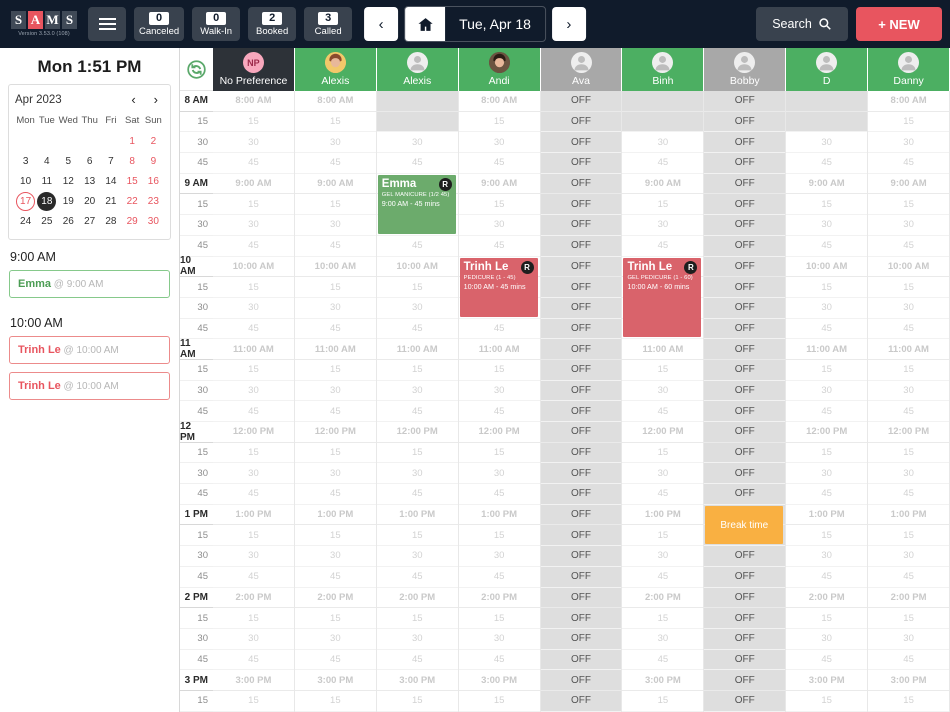  What do you see at coordinates (417, 69) in the screenshot?
I see `staff-header-alexis-2: Alexis` at bounding box center [417, 69].